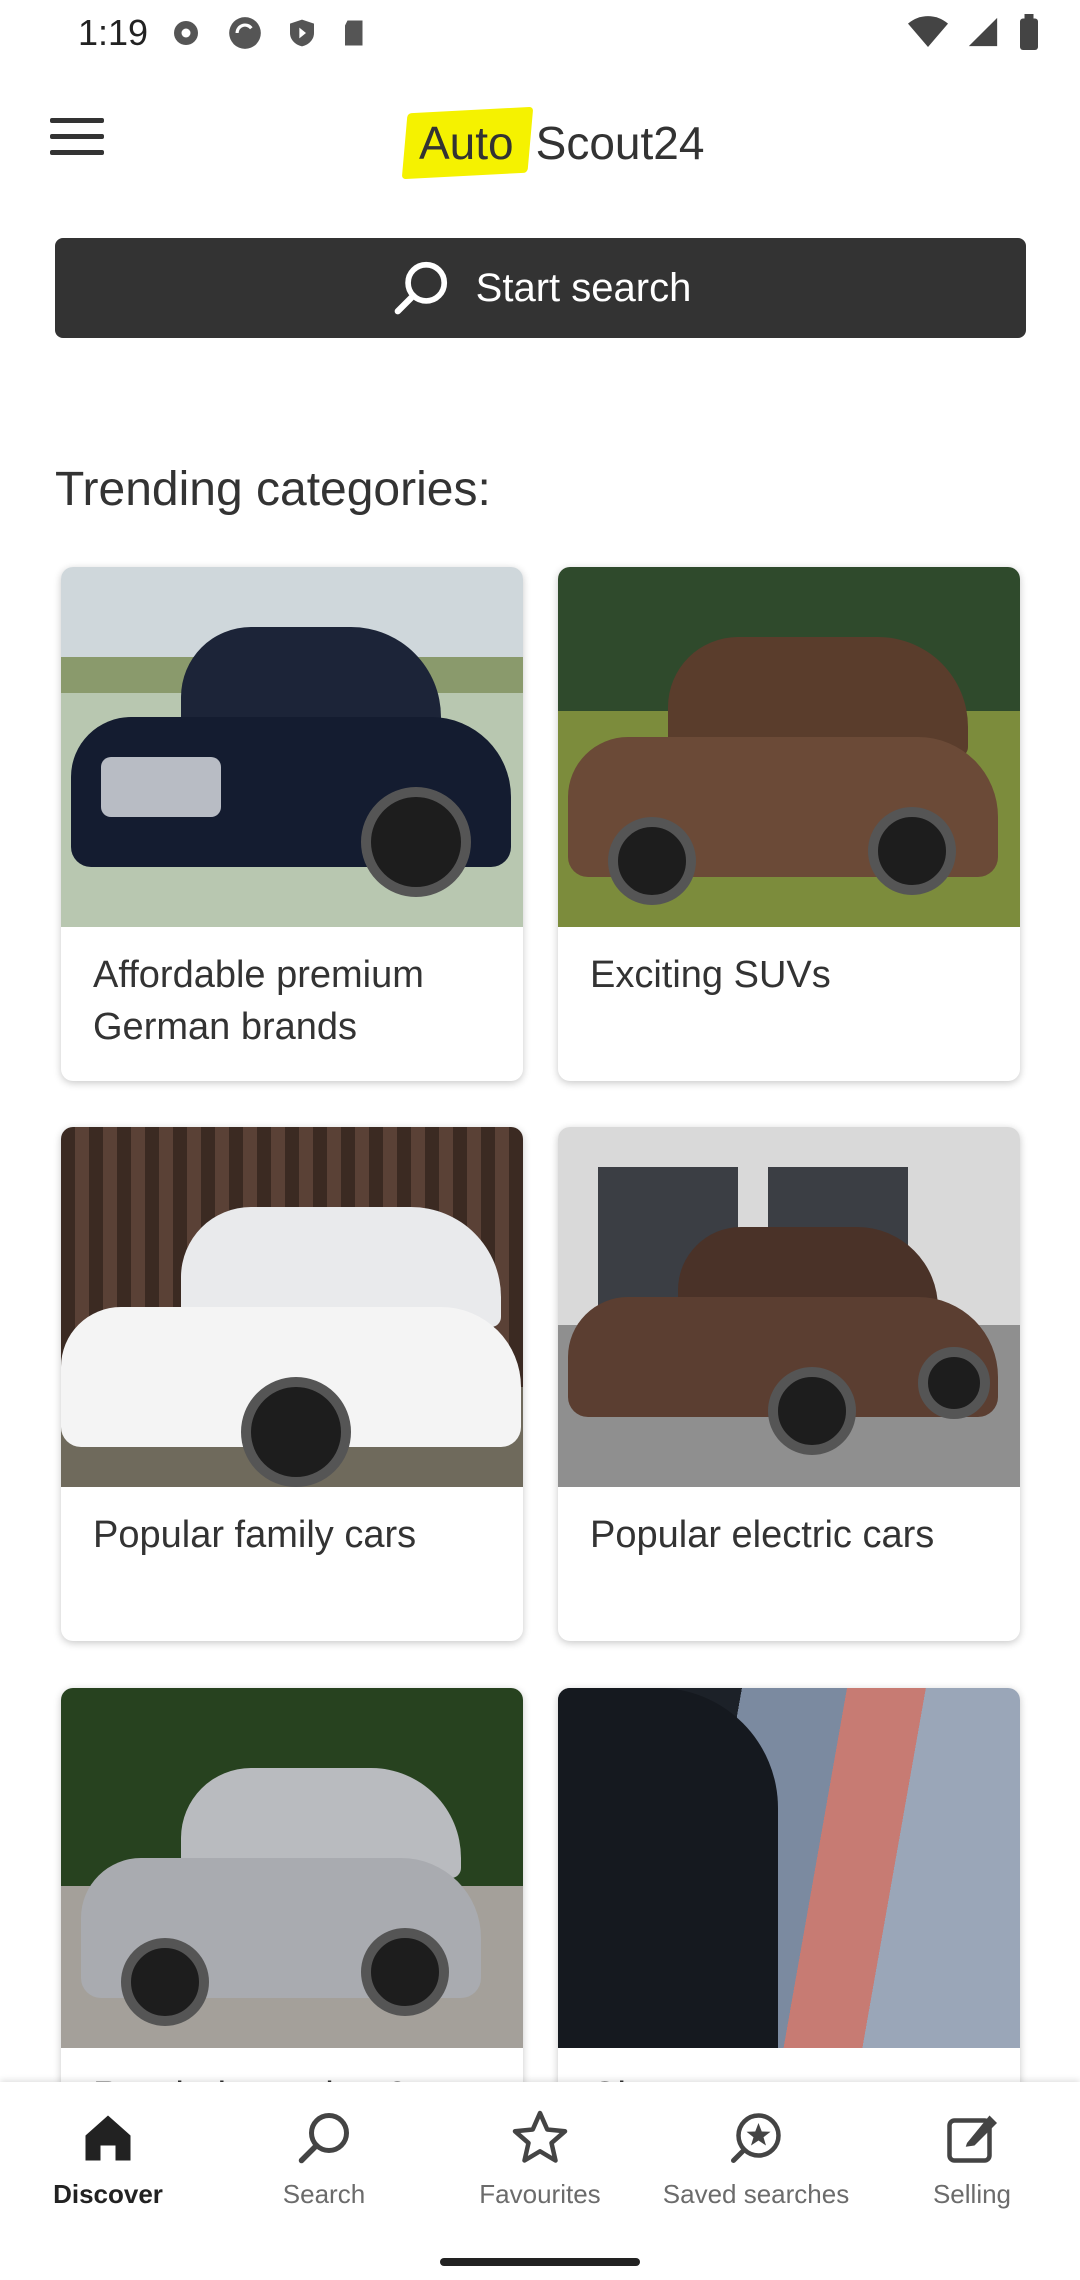 Image resolution: width=1080 pixels, height=2280 pixels. I want to click on nav-label: Saved searches, so click(756, 2194).